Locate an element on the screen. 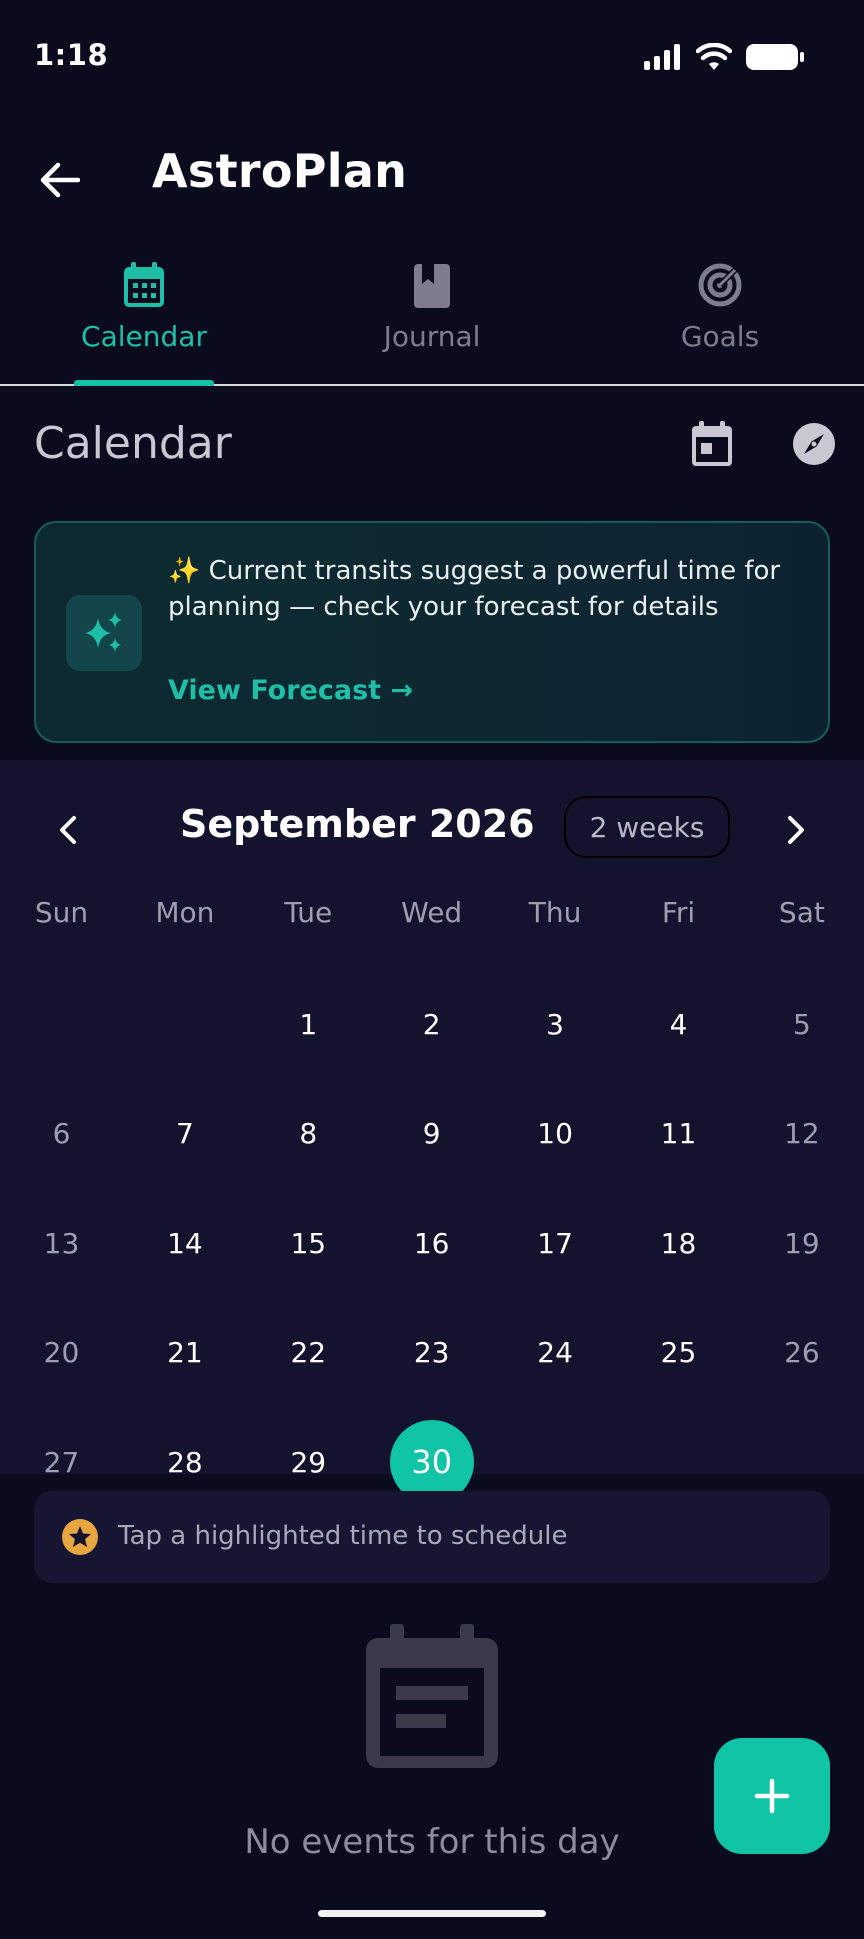 Image resolution: width=864 pixels, height=1939 pixels. weekday-header: Sun Mon Tue Wed Thu Fri Sat is located at coordinates (432, 916).